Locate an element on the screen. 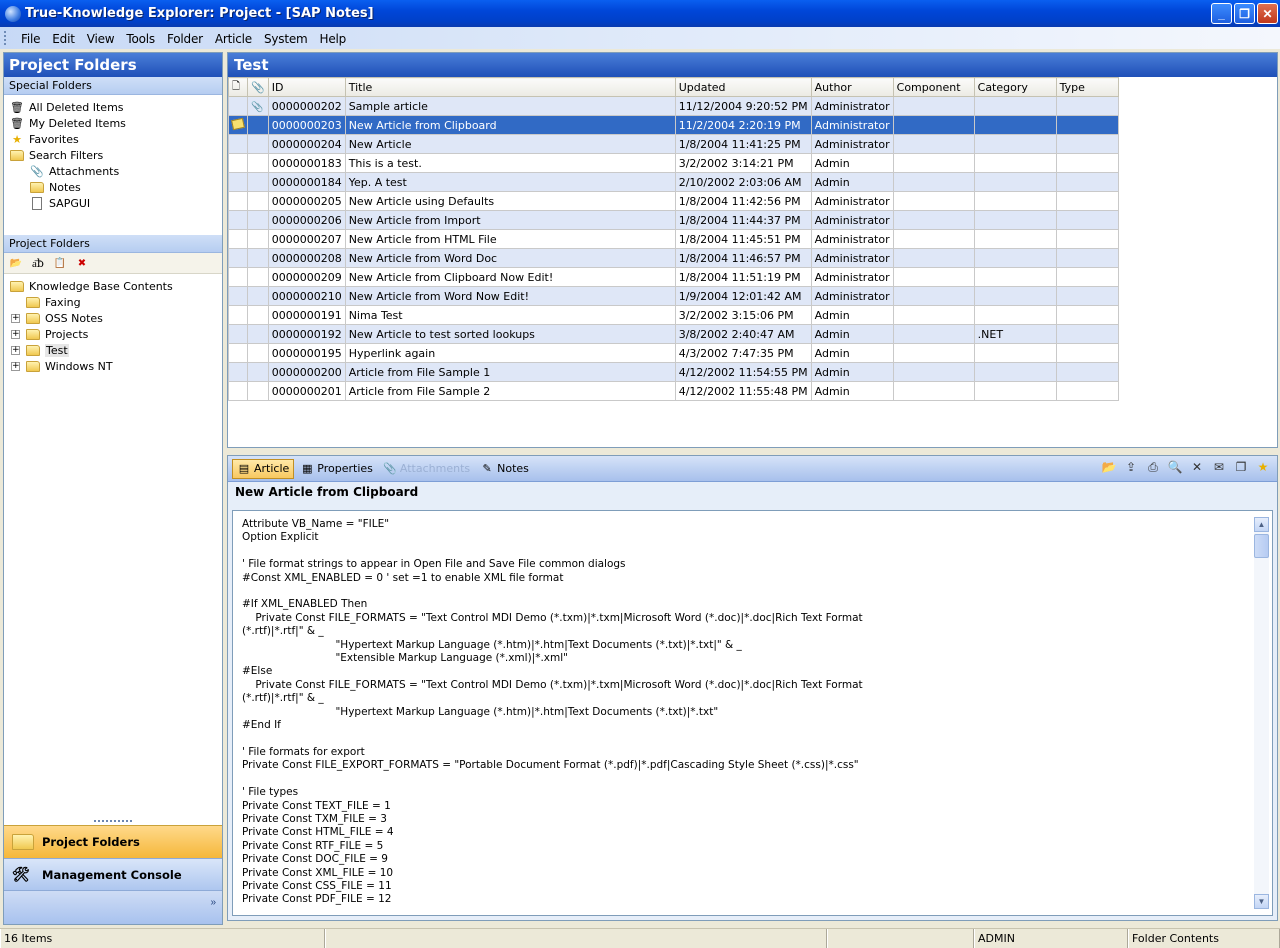  scroll-up-button: ▲ is located at coordinates (1261, 524).